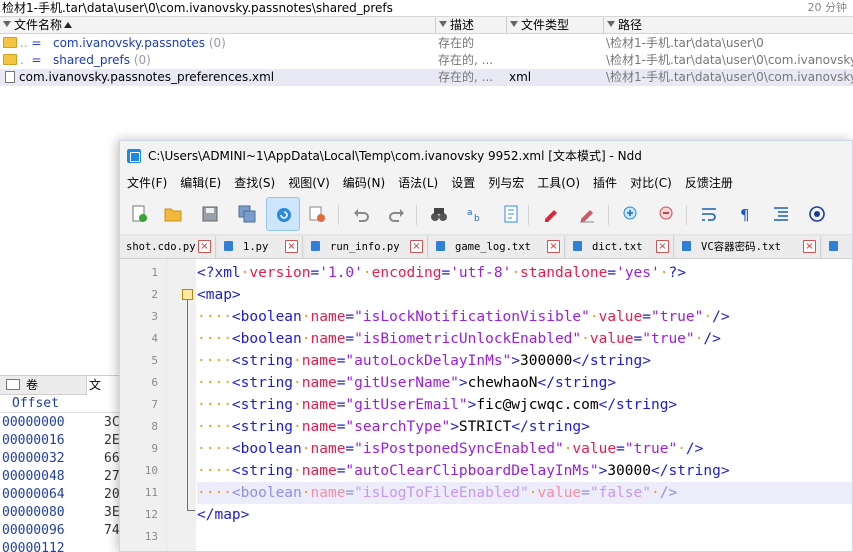 This screenshot has height=552, width=853. I want to click on menu-item: 反馈注册, so click(708, 183).